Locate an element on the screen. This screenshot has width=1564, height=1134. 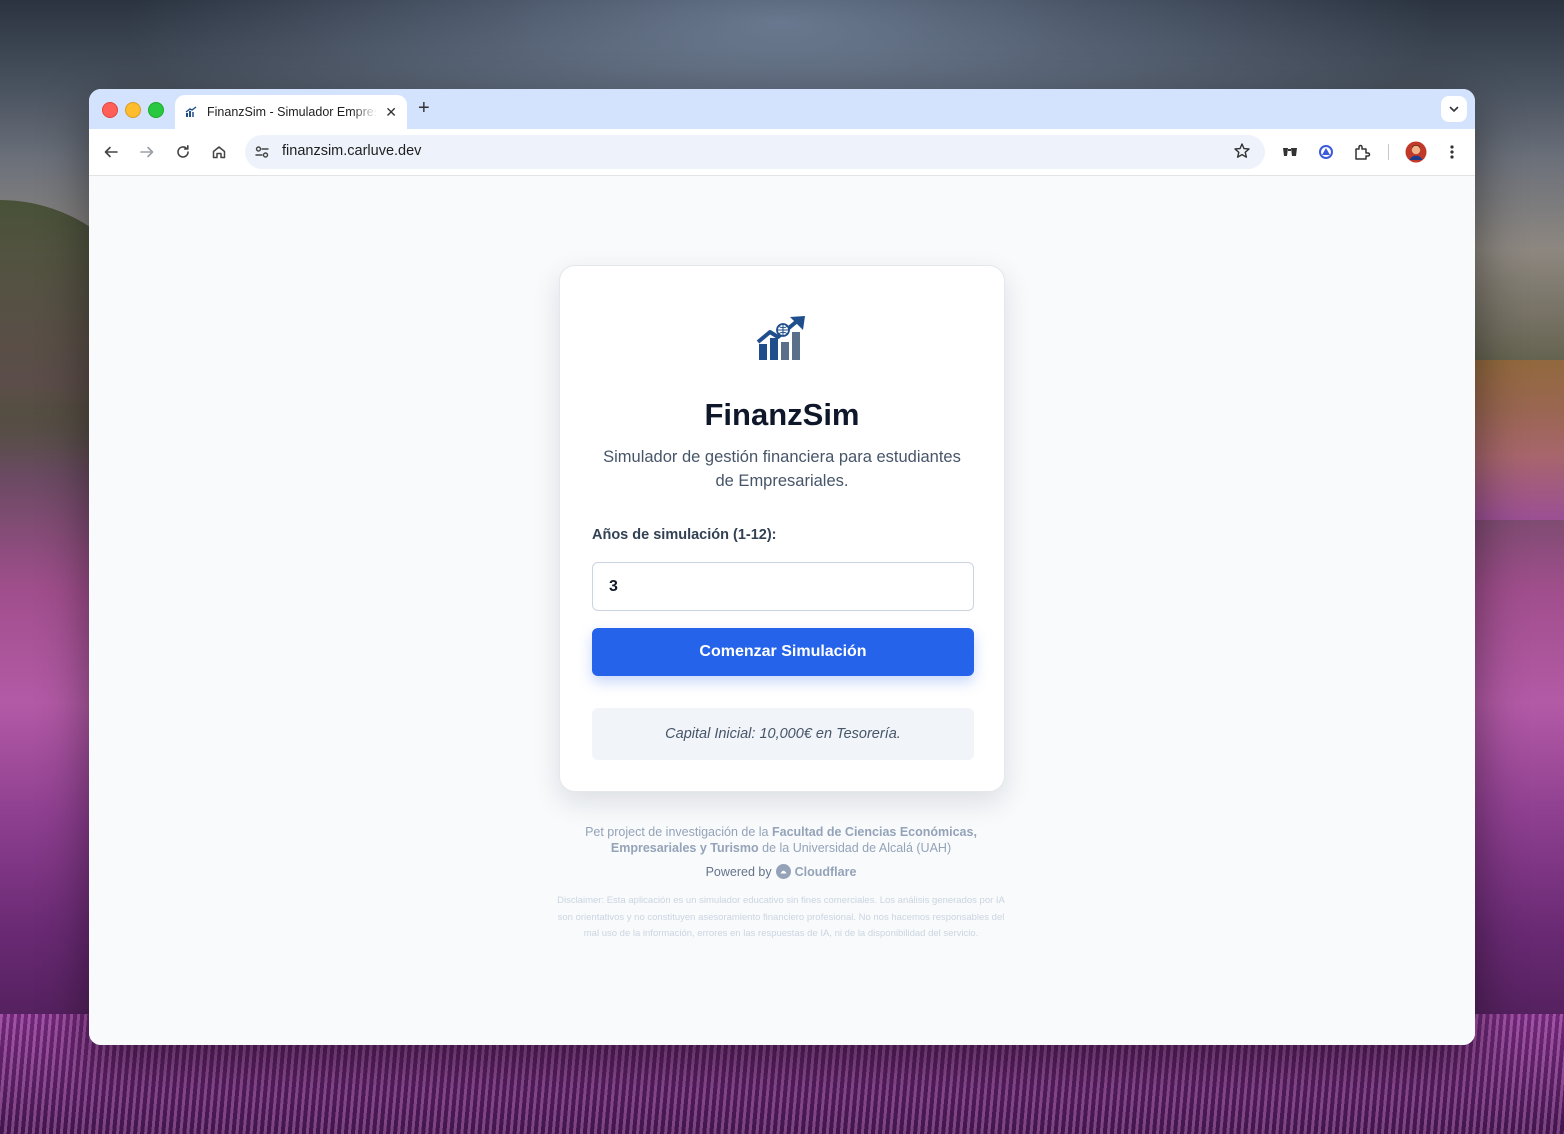
tab-strip: FinanzSim - Simulador Empresarial ✕ + is located at coordinates (782, 109).